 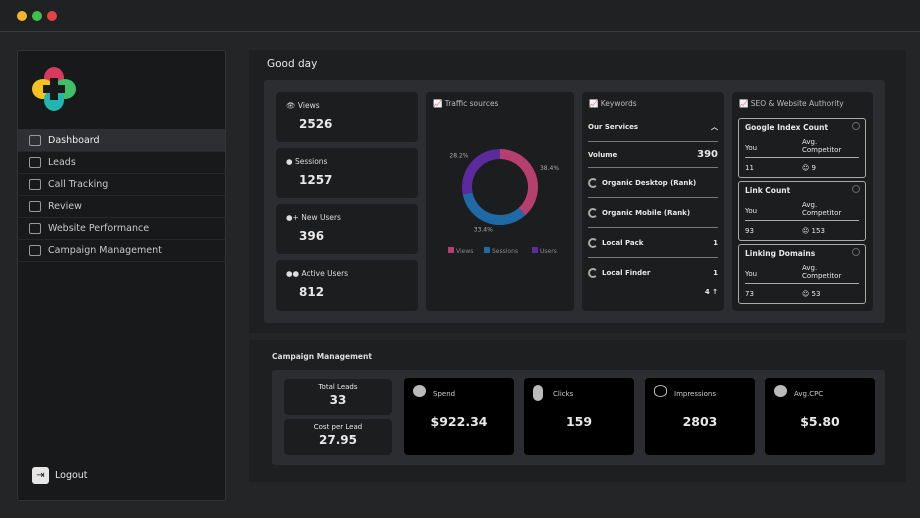 I want to click on keyword-row: Organic Desktop (Rank), so click(x=653, y=183).